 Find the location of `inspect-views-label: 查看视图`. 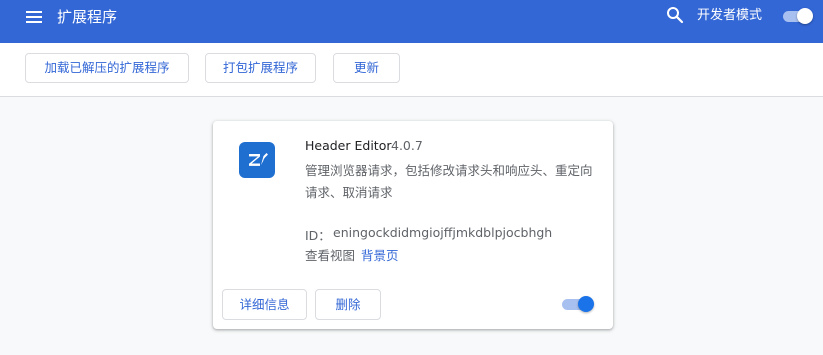

inspect-views-label: 查看视图 is located at coordinates (330, 255).